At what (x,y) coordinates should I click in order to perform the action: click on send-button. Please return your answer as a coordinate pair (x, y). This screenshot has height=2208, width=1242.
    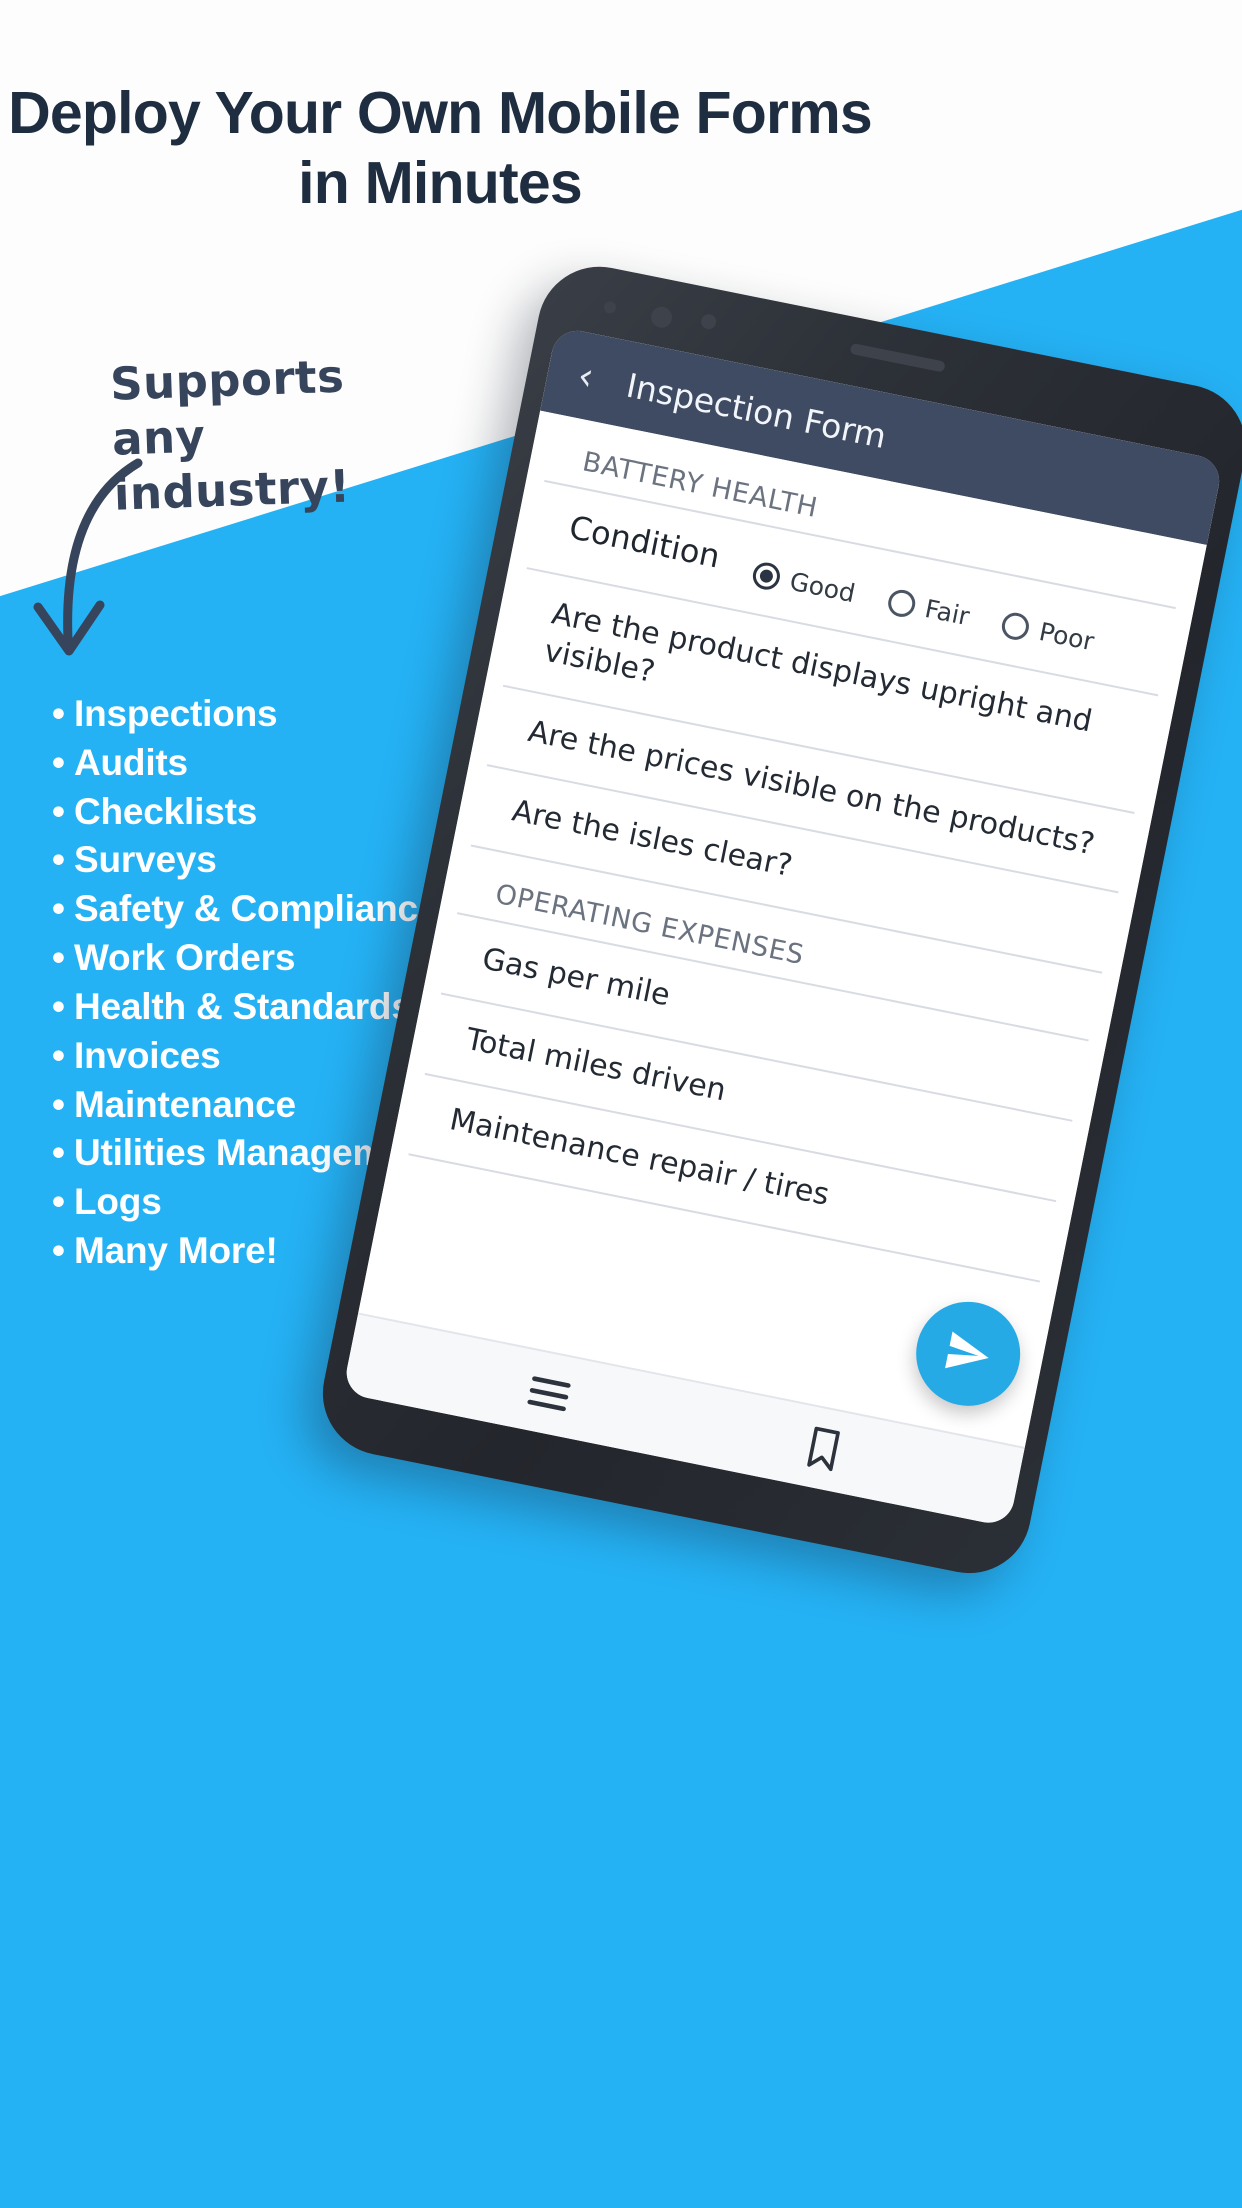
    Looking at the image, I should click on (968, 1354).